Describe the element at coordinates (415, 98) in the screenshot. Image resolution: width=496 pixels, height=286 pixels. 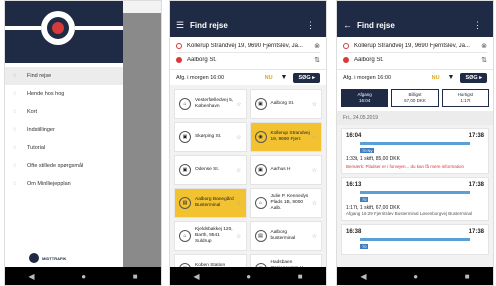
I see `tab-cheapest: Billigst 67,00 DKK` at that location.